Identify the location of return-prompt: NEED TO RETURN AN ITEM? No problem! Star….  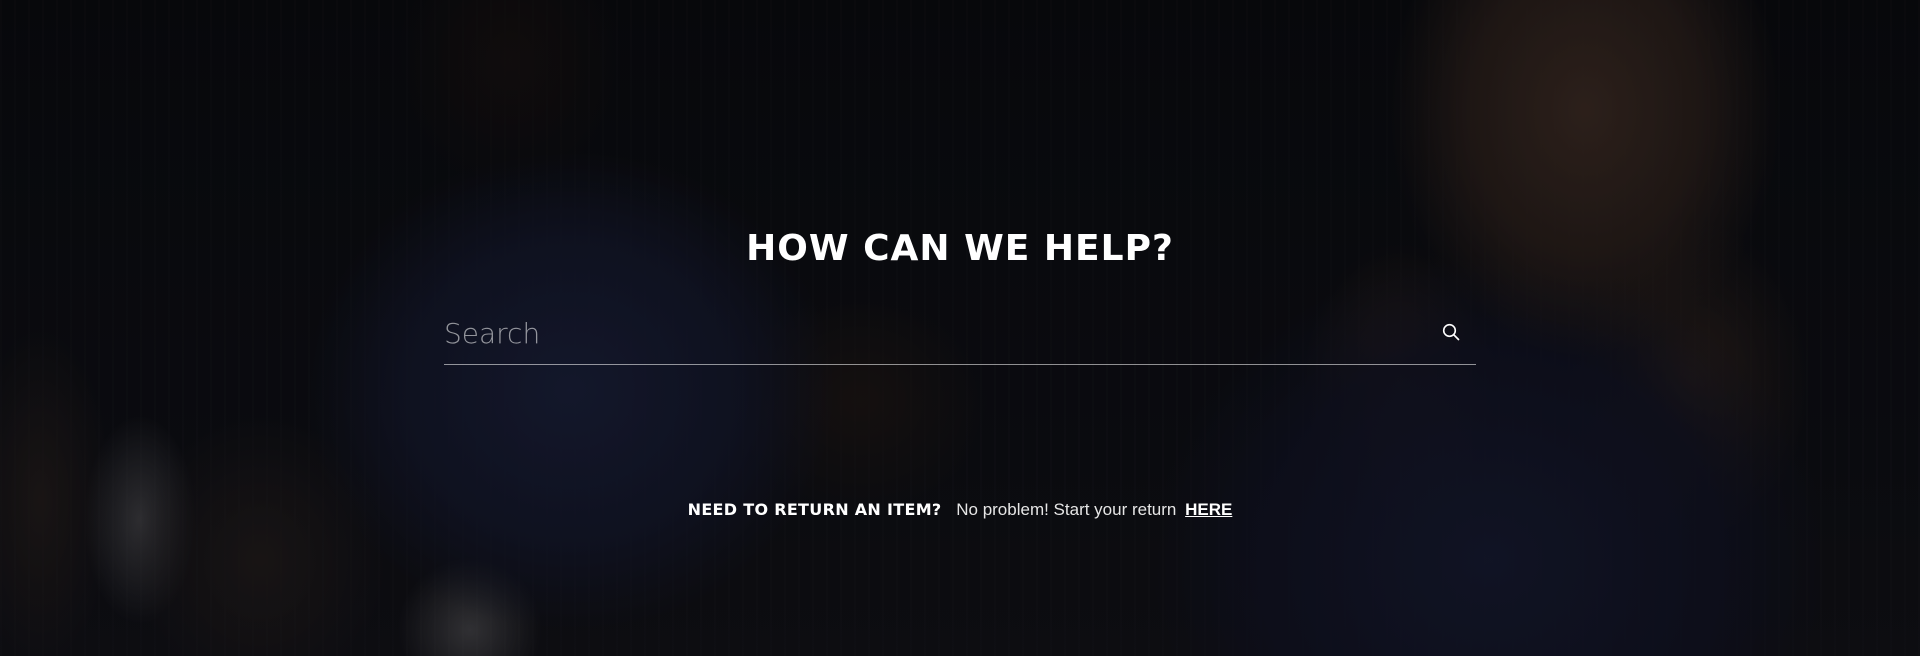
(960, 510).